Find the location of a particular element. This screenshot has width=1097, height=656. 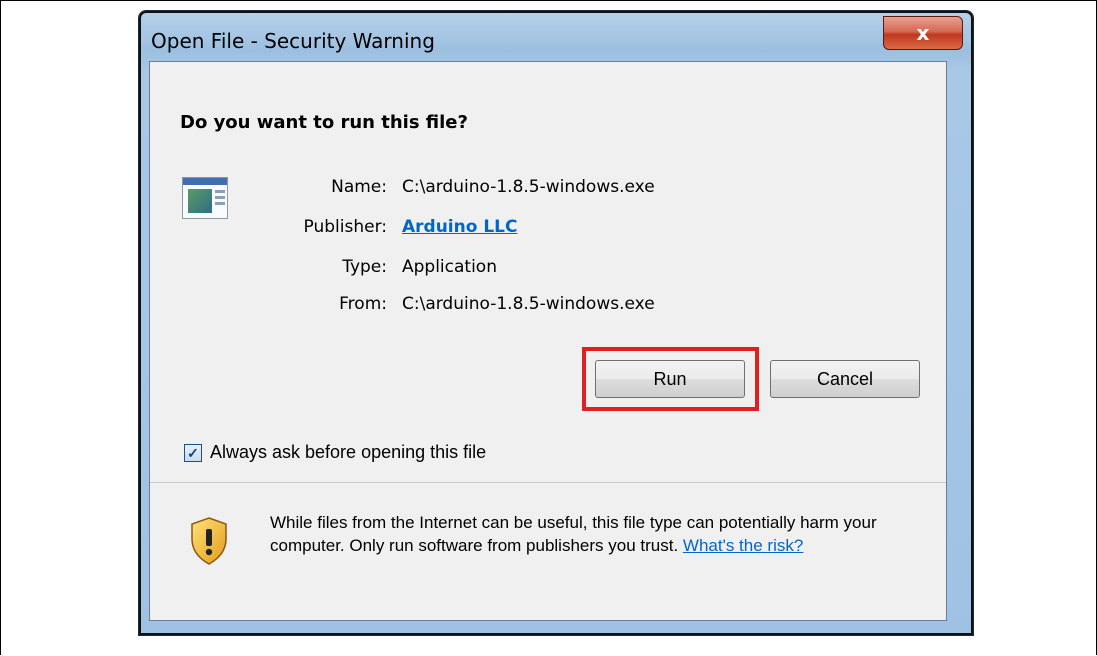

run-button-highlight is located at coordinates (670, 379).